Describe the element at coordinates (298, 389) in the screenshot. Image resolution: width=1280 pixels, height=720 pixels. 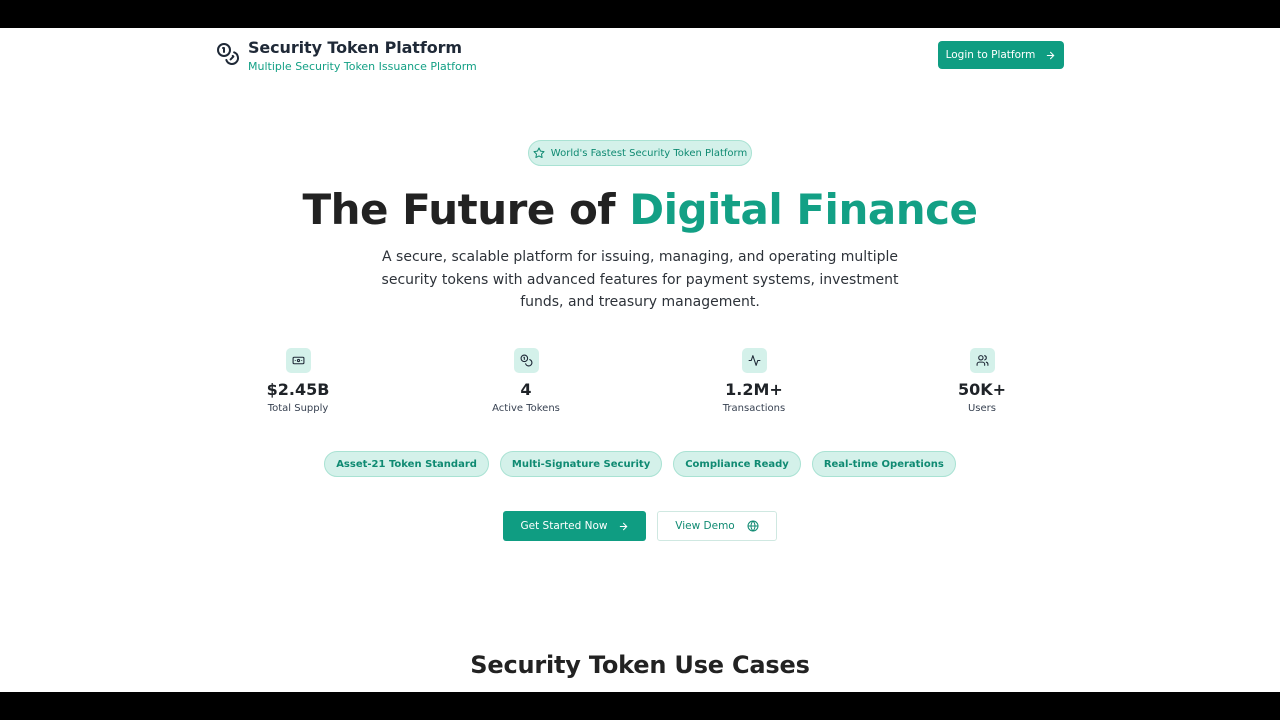
I see `stat-value: $2.45B` at that location.